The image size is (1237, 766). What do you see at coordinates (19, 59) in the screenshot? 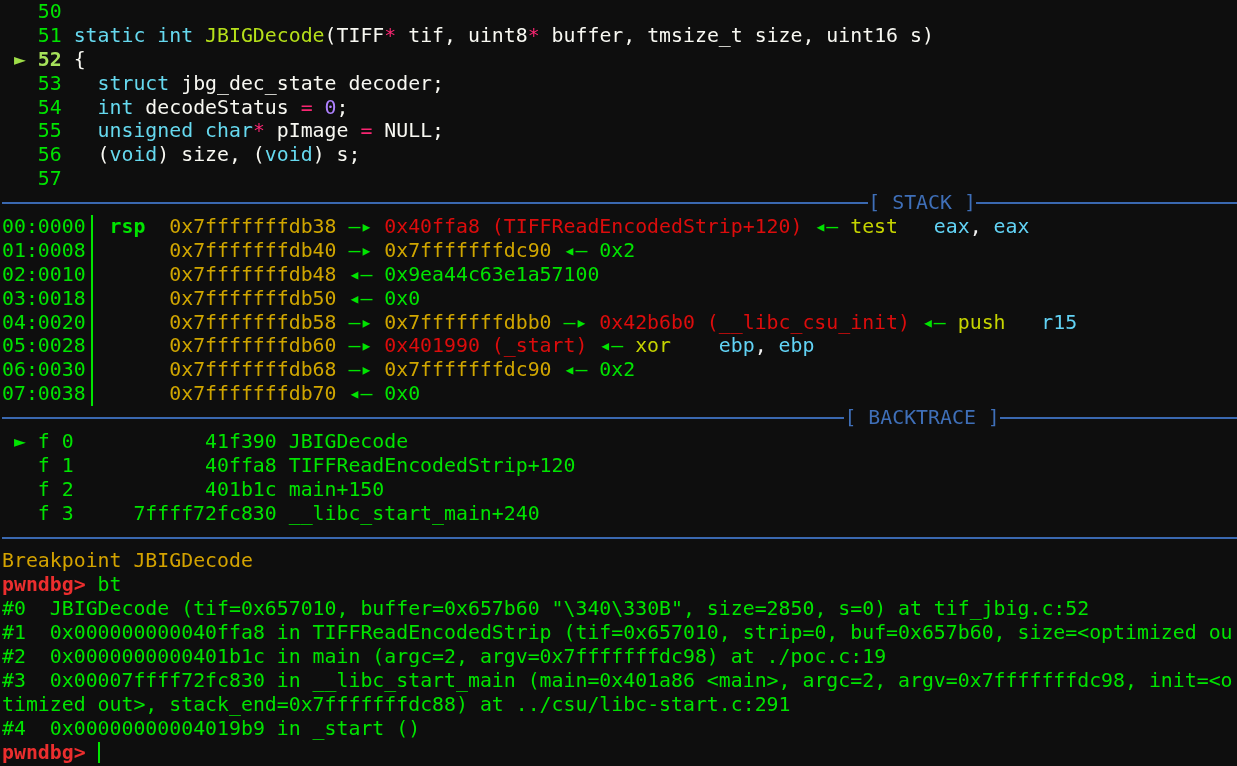
I see `current-line-marker: ►` at bounding box center [19, 59].